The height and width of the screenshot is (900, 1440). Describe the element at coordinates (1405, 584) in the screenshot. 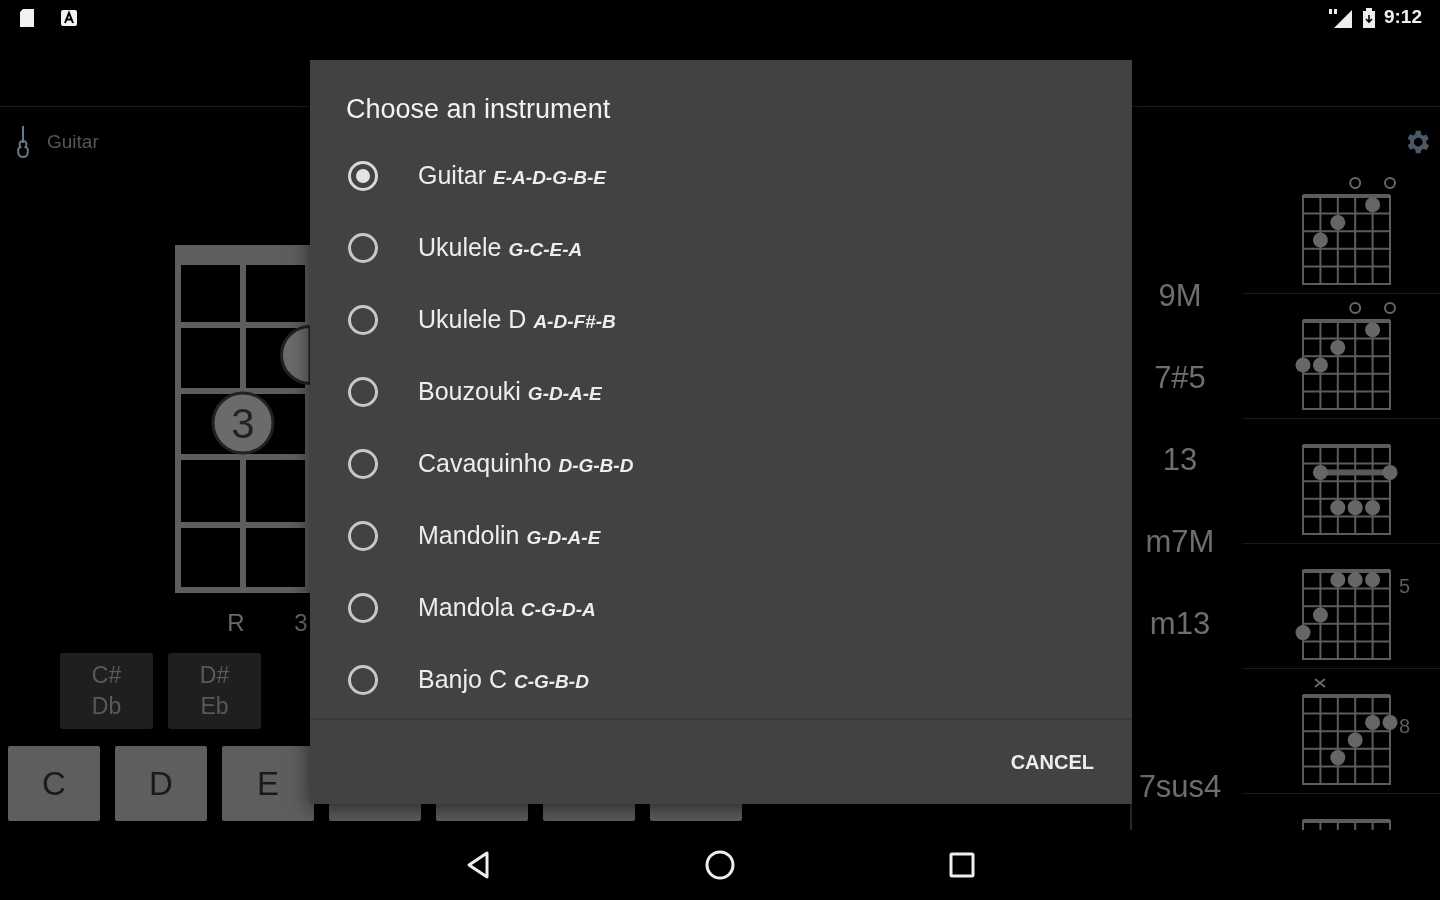

I see `fret-number: 5` at that location.